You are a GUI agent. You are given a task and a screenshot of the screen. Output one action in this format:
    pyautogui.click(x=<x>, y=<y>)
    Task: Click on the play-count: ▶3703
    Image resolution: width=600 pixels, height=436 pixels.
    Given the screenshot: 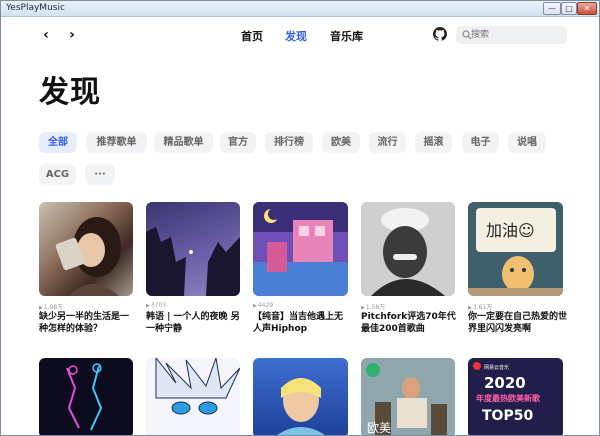 What is the action you would take?
    pyautogui.click(x=156, y=305)
    